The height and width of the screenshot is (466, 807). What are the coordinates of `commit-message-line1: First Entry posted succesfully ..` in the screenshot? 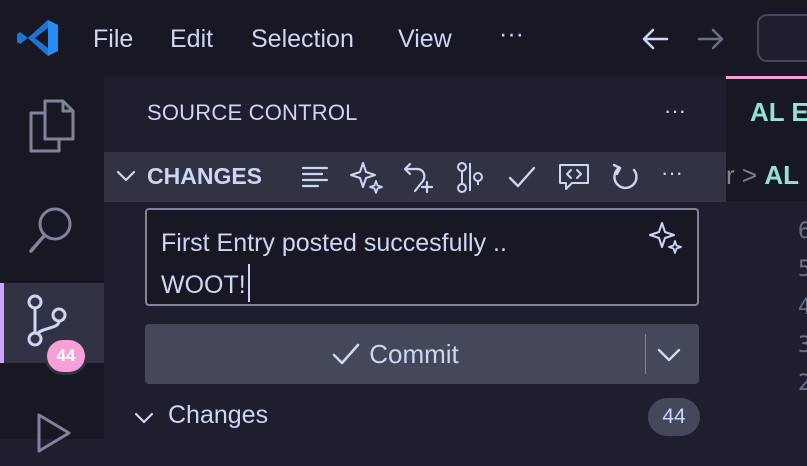 It's located at (334, 243).